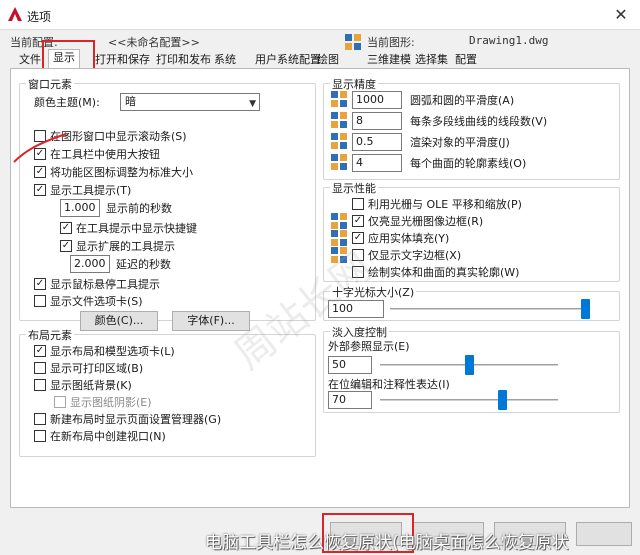 This screenshot has width=640, height=555. I want to click on pline-segments-label: 每条多段线曲线的线段数(V), so click(479, 121).